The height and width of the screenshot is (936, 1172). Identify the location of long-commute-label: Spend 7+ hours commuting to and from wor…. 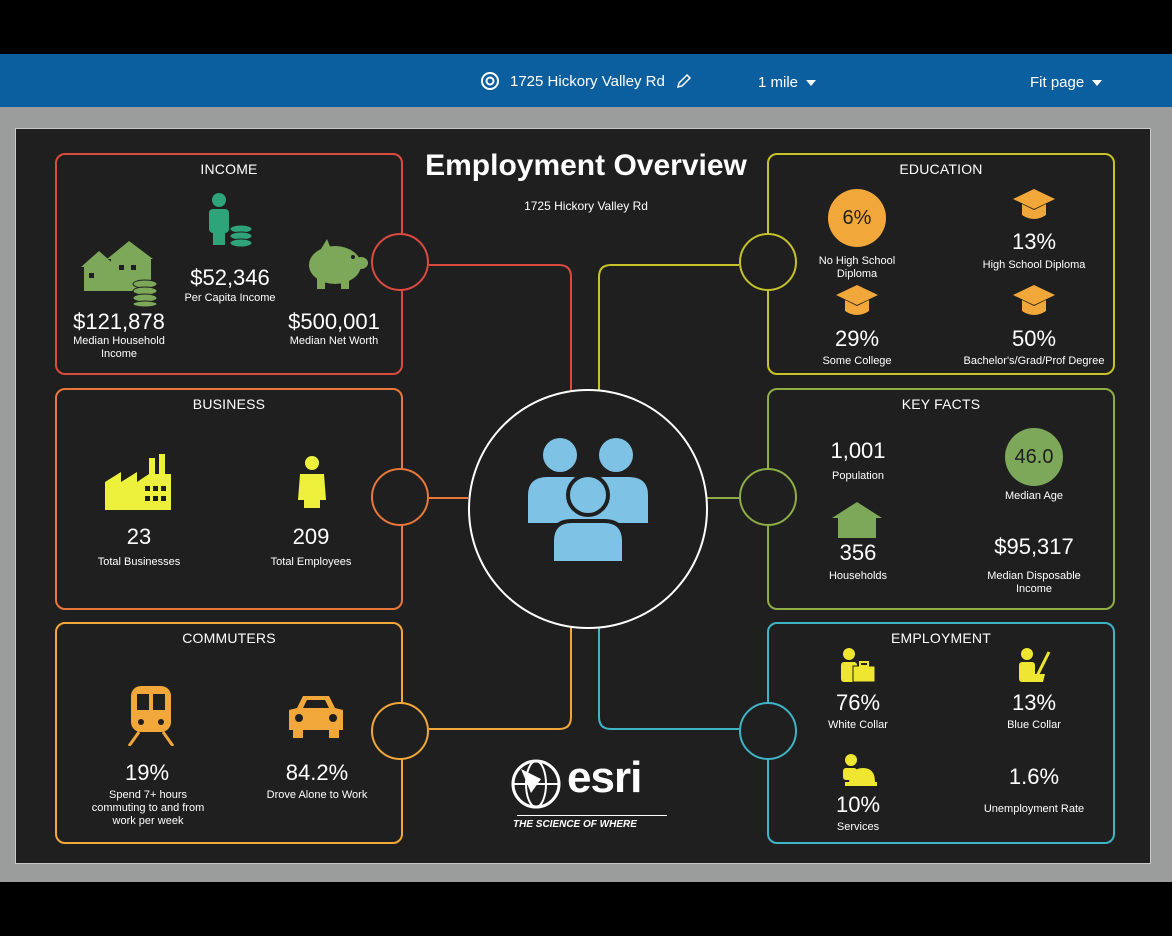
(148, 808).